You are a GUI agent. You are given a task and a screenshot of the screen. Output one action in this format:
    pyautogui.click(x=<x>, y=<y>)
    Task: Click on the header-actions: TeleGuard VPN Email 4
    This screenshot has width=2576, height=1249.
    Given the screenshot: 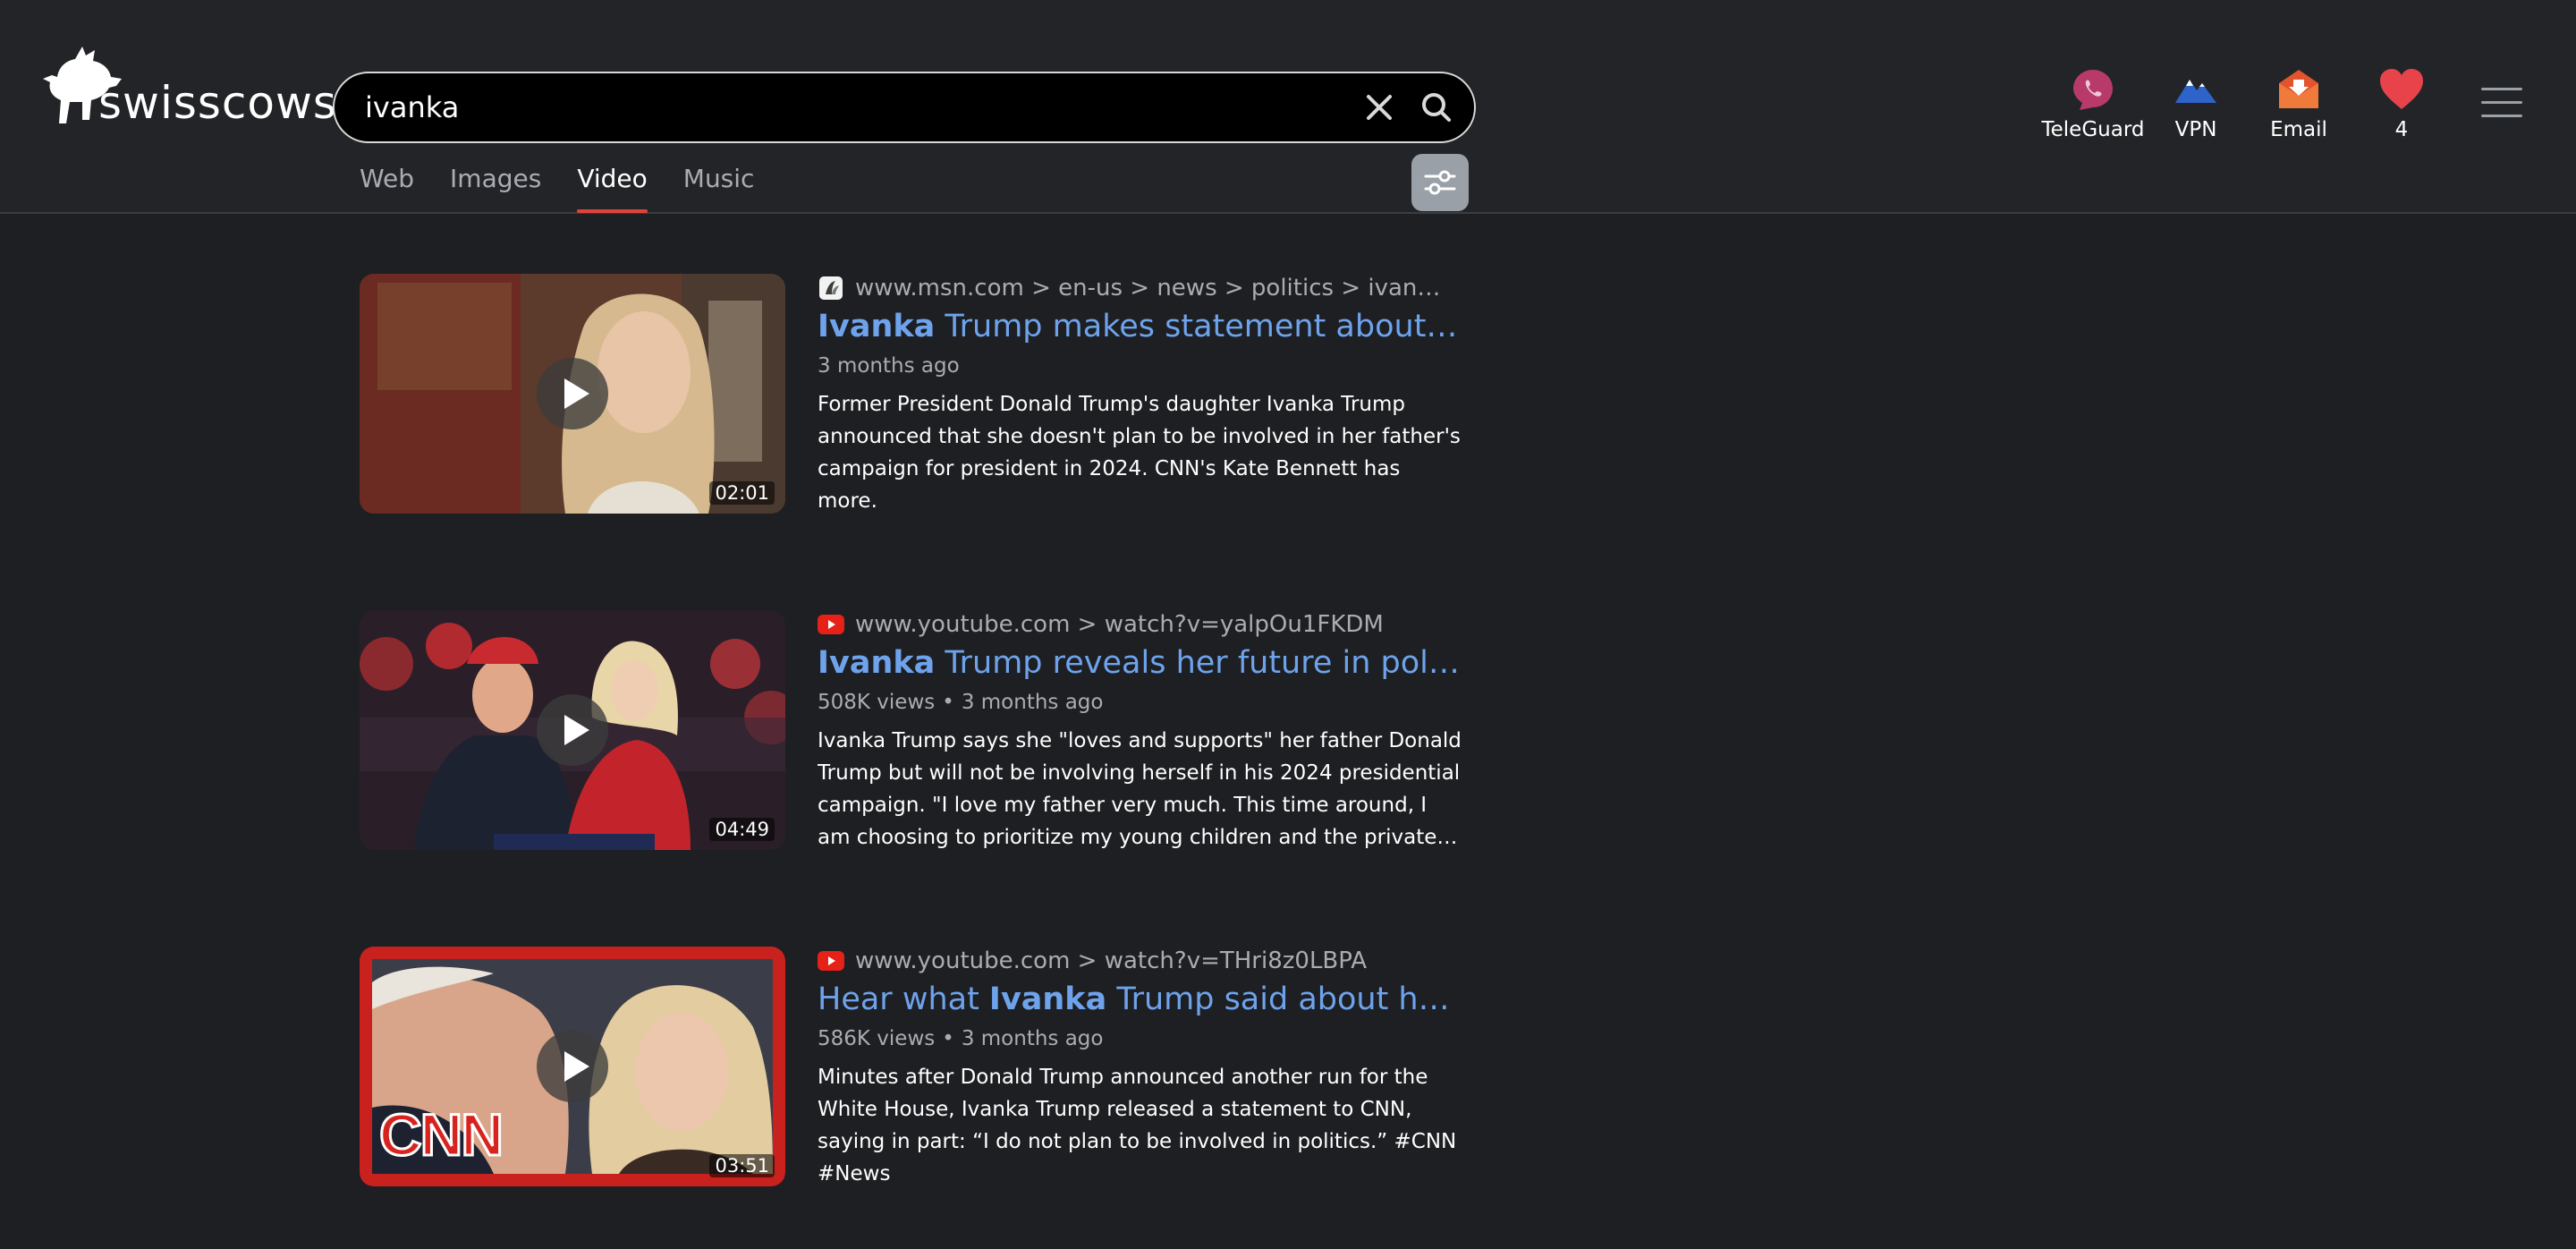 What is the action you would take?
    pyautogui.click(x=2245, y=103)
    